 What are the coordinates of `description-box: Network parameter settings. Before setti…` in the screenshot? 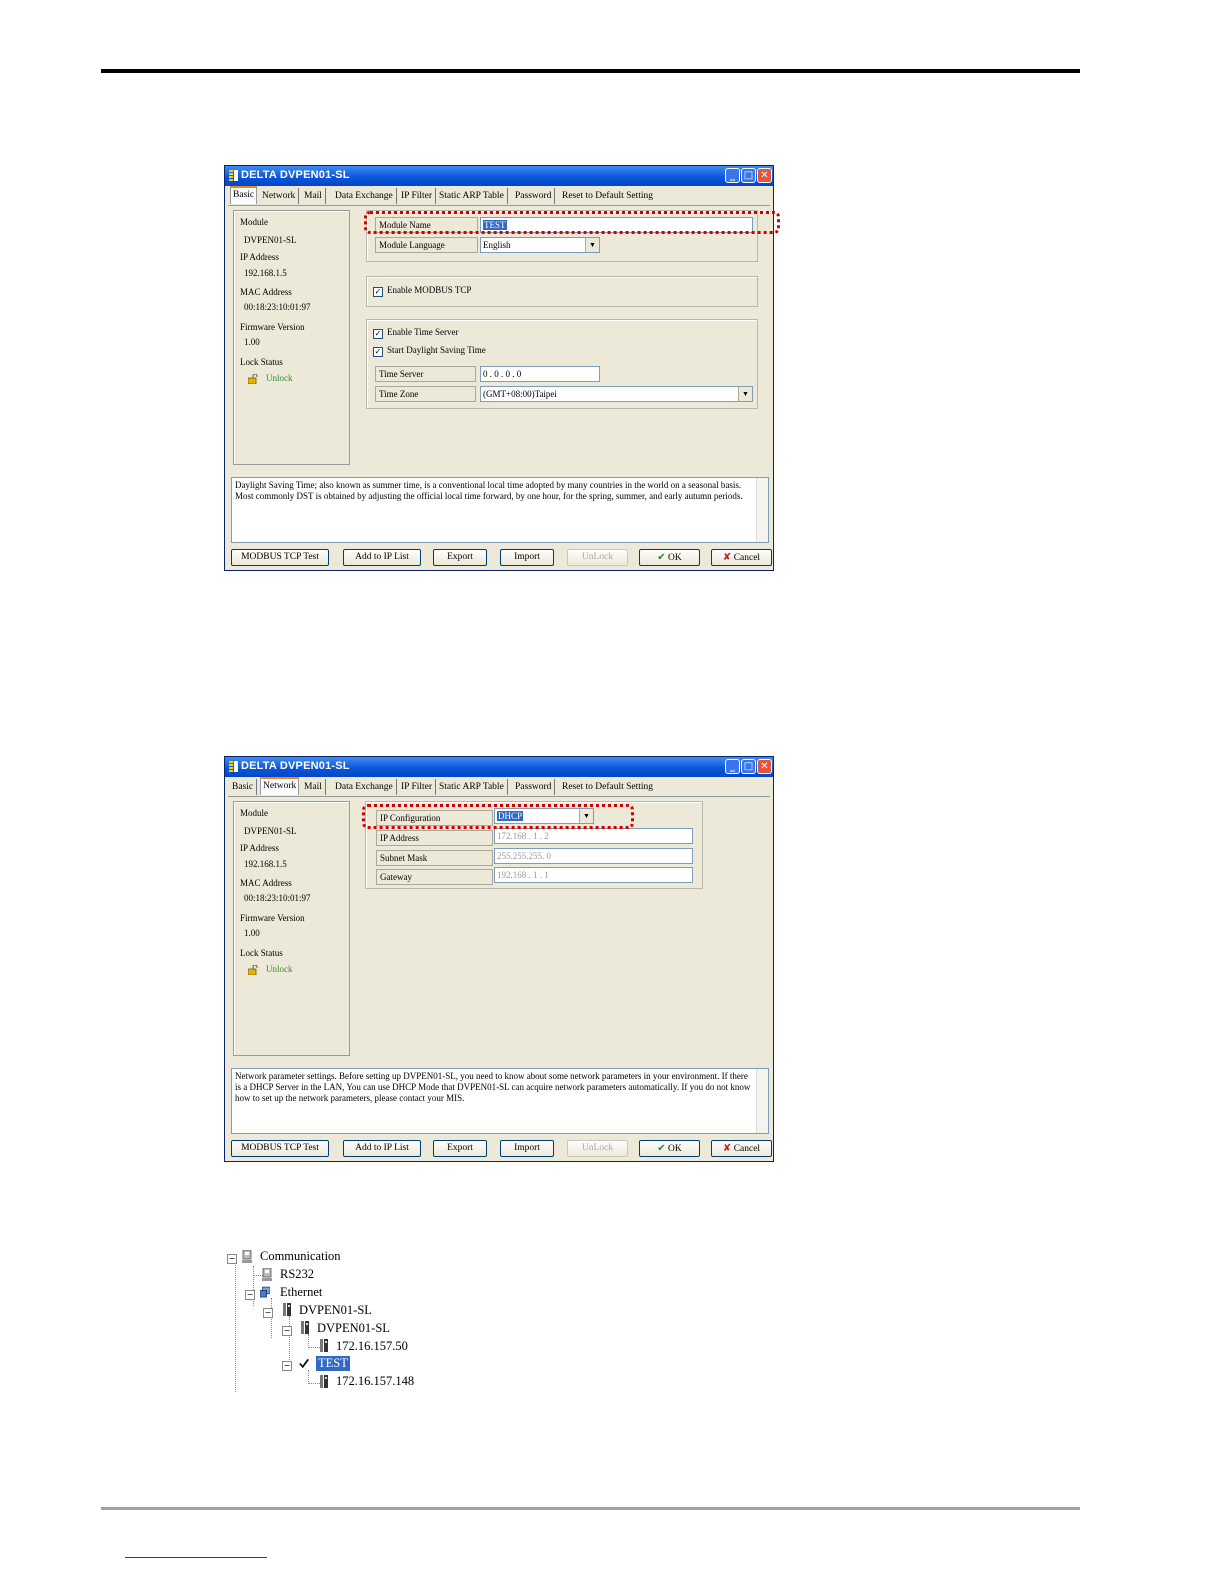 It's located at (500, 1101).